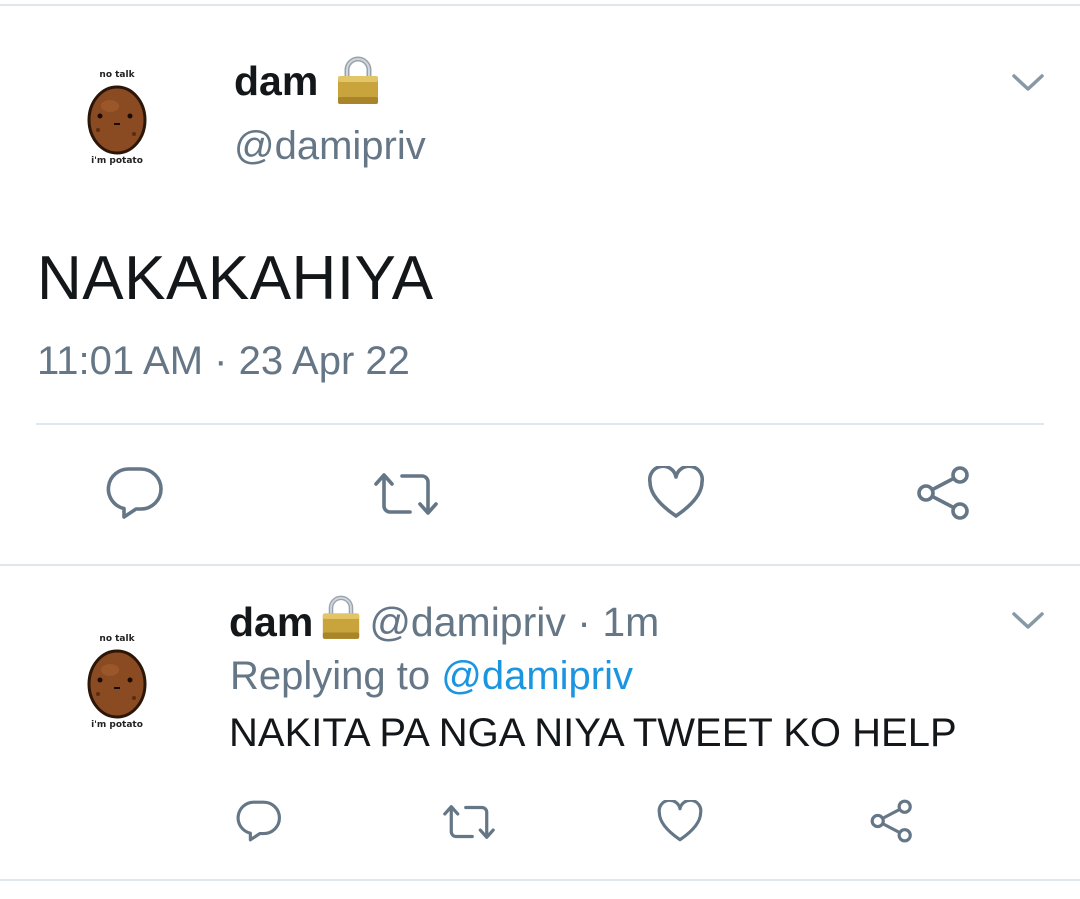 The height and width of the screenshot is (899, 1080). I want to click on replying-to-label: Replying to, so click(330, 676).